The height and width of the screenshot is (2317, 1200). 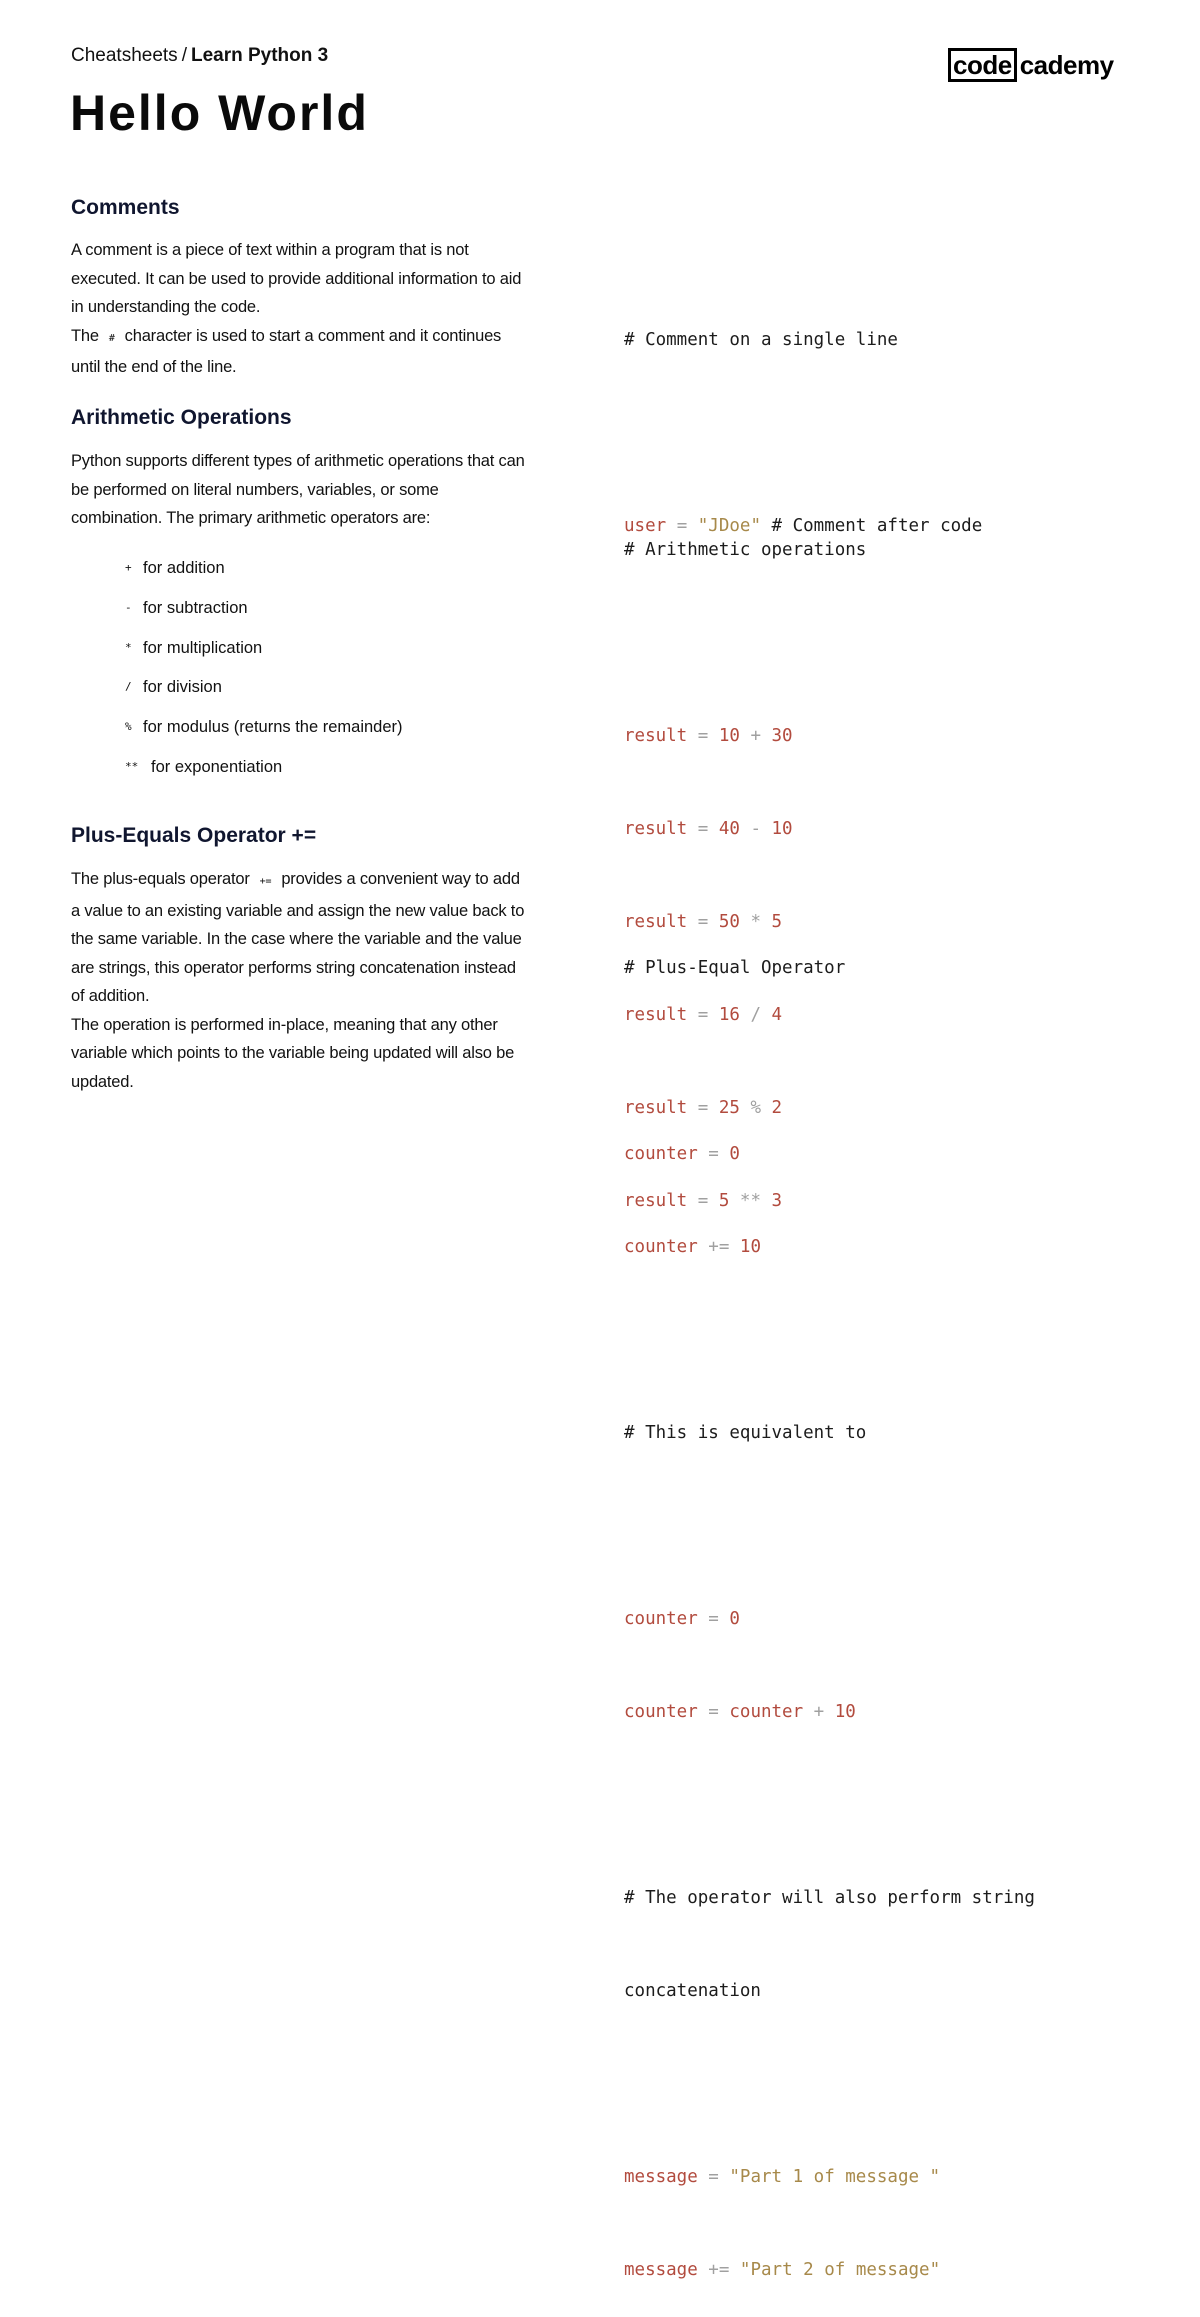 What do you see at coordinates (273, 727) in the screenshot?
I see `operator-label: for modulus (returns the remainder)` at bounding box center [273, 727].